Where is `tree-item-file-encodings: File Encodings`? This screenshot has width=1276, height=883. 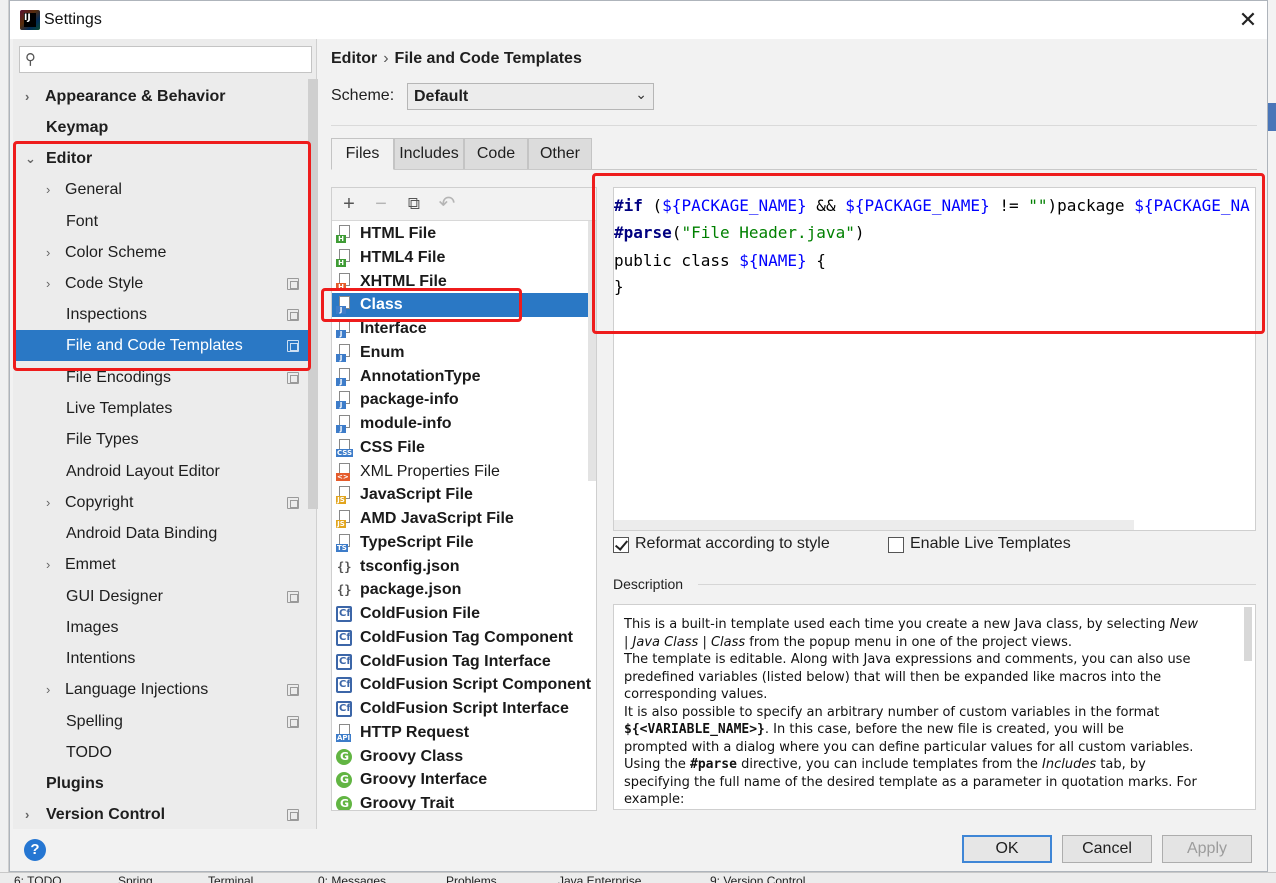
tree-item-file-encodings: File Encodings is located at coordinates (160, 377).